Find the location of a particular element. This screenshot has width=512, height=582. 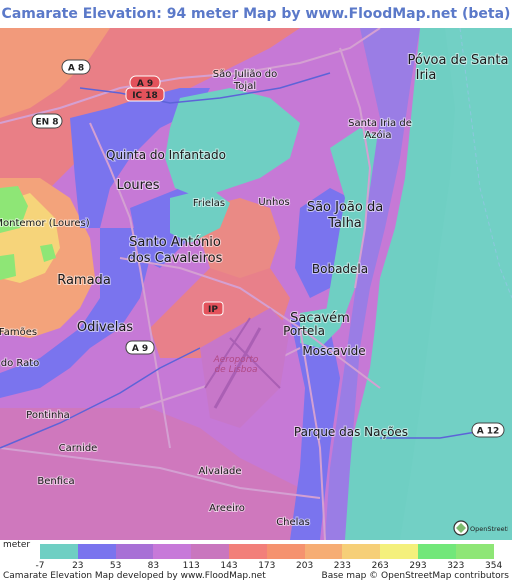

shield-a12: A 12 is located at coordinates (488, 430).